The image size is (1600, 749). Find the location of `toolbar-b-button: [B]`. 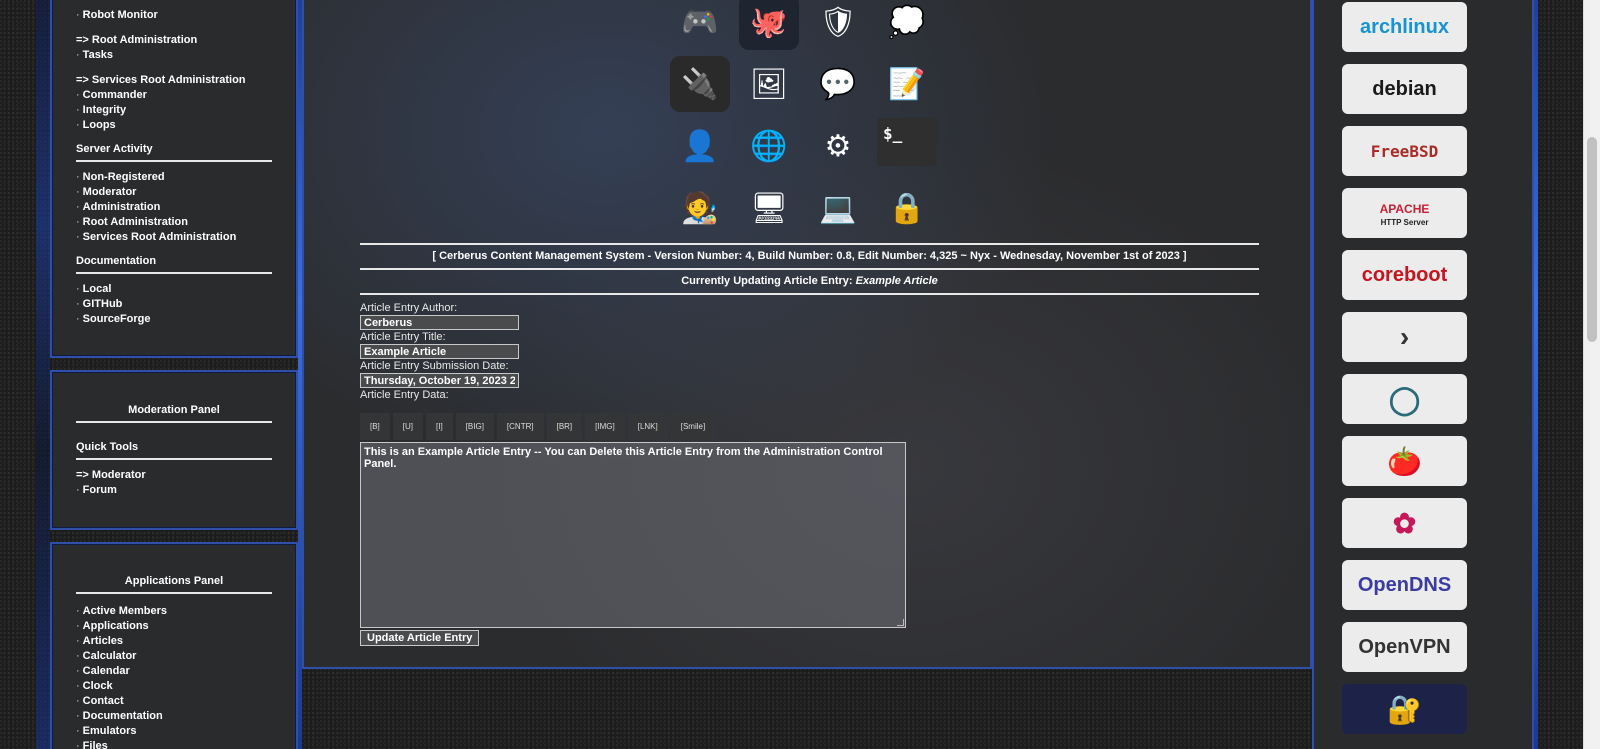

toolbar-b-button: [B] is located at coordinates (375, 426).